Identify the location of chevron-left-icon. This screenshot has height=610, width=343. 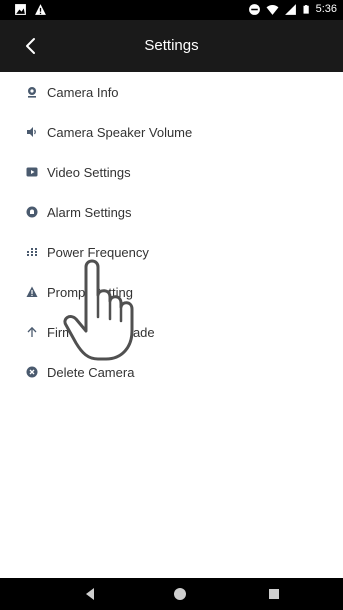
(30, 46).